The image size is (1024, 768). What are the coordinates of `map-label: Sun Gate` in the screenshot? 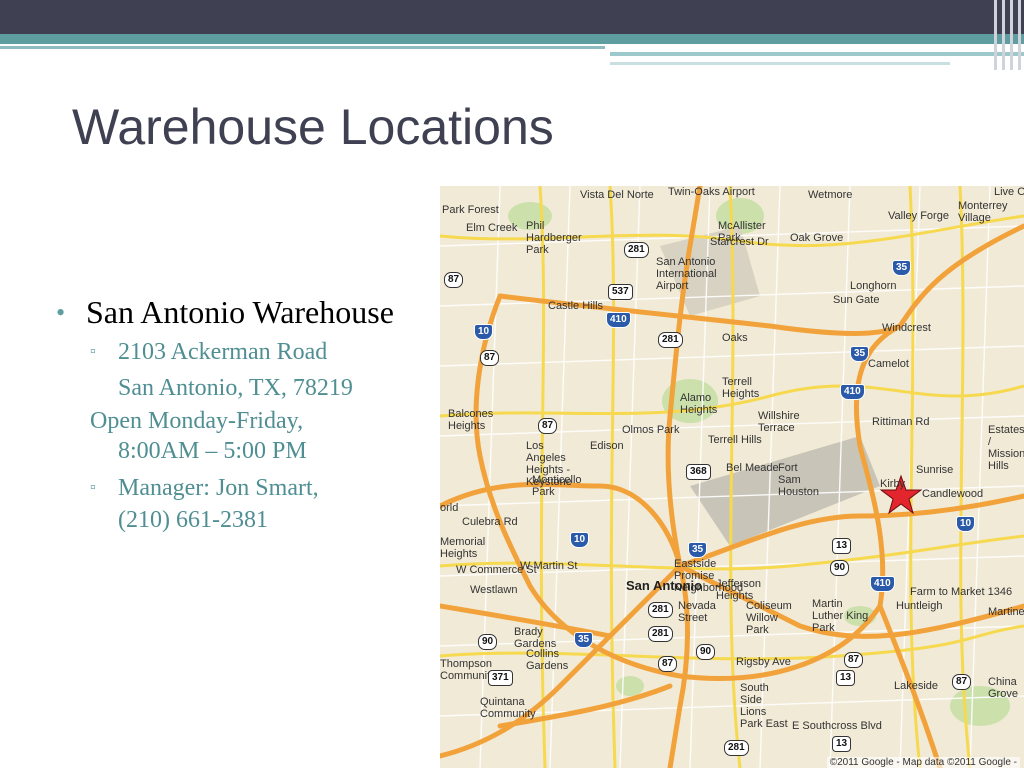 It's located at (856, 300).